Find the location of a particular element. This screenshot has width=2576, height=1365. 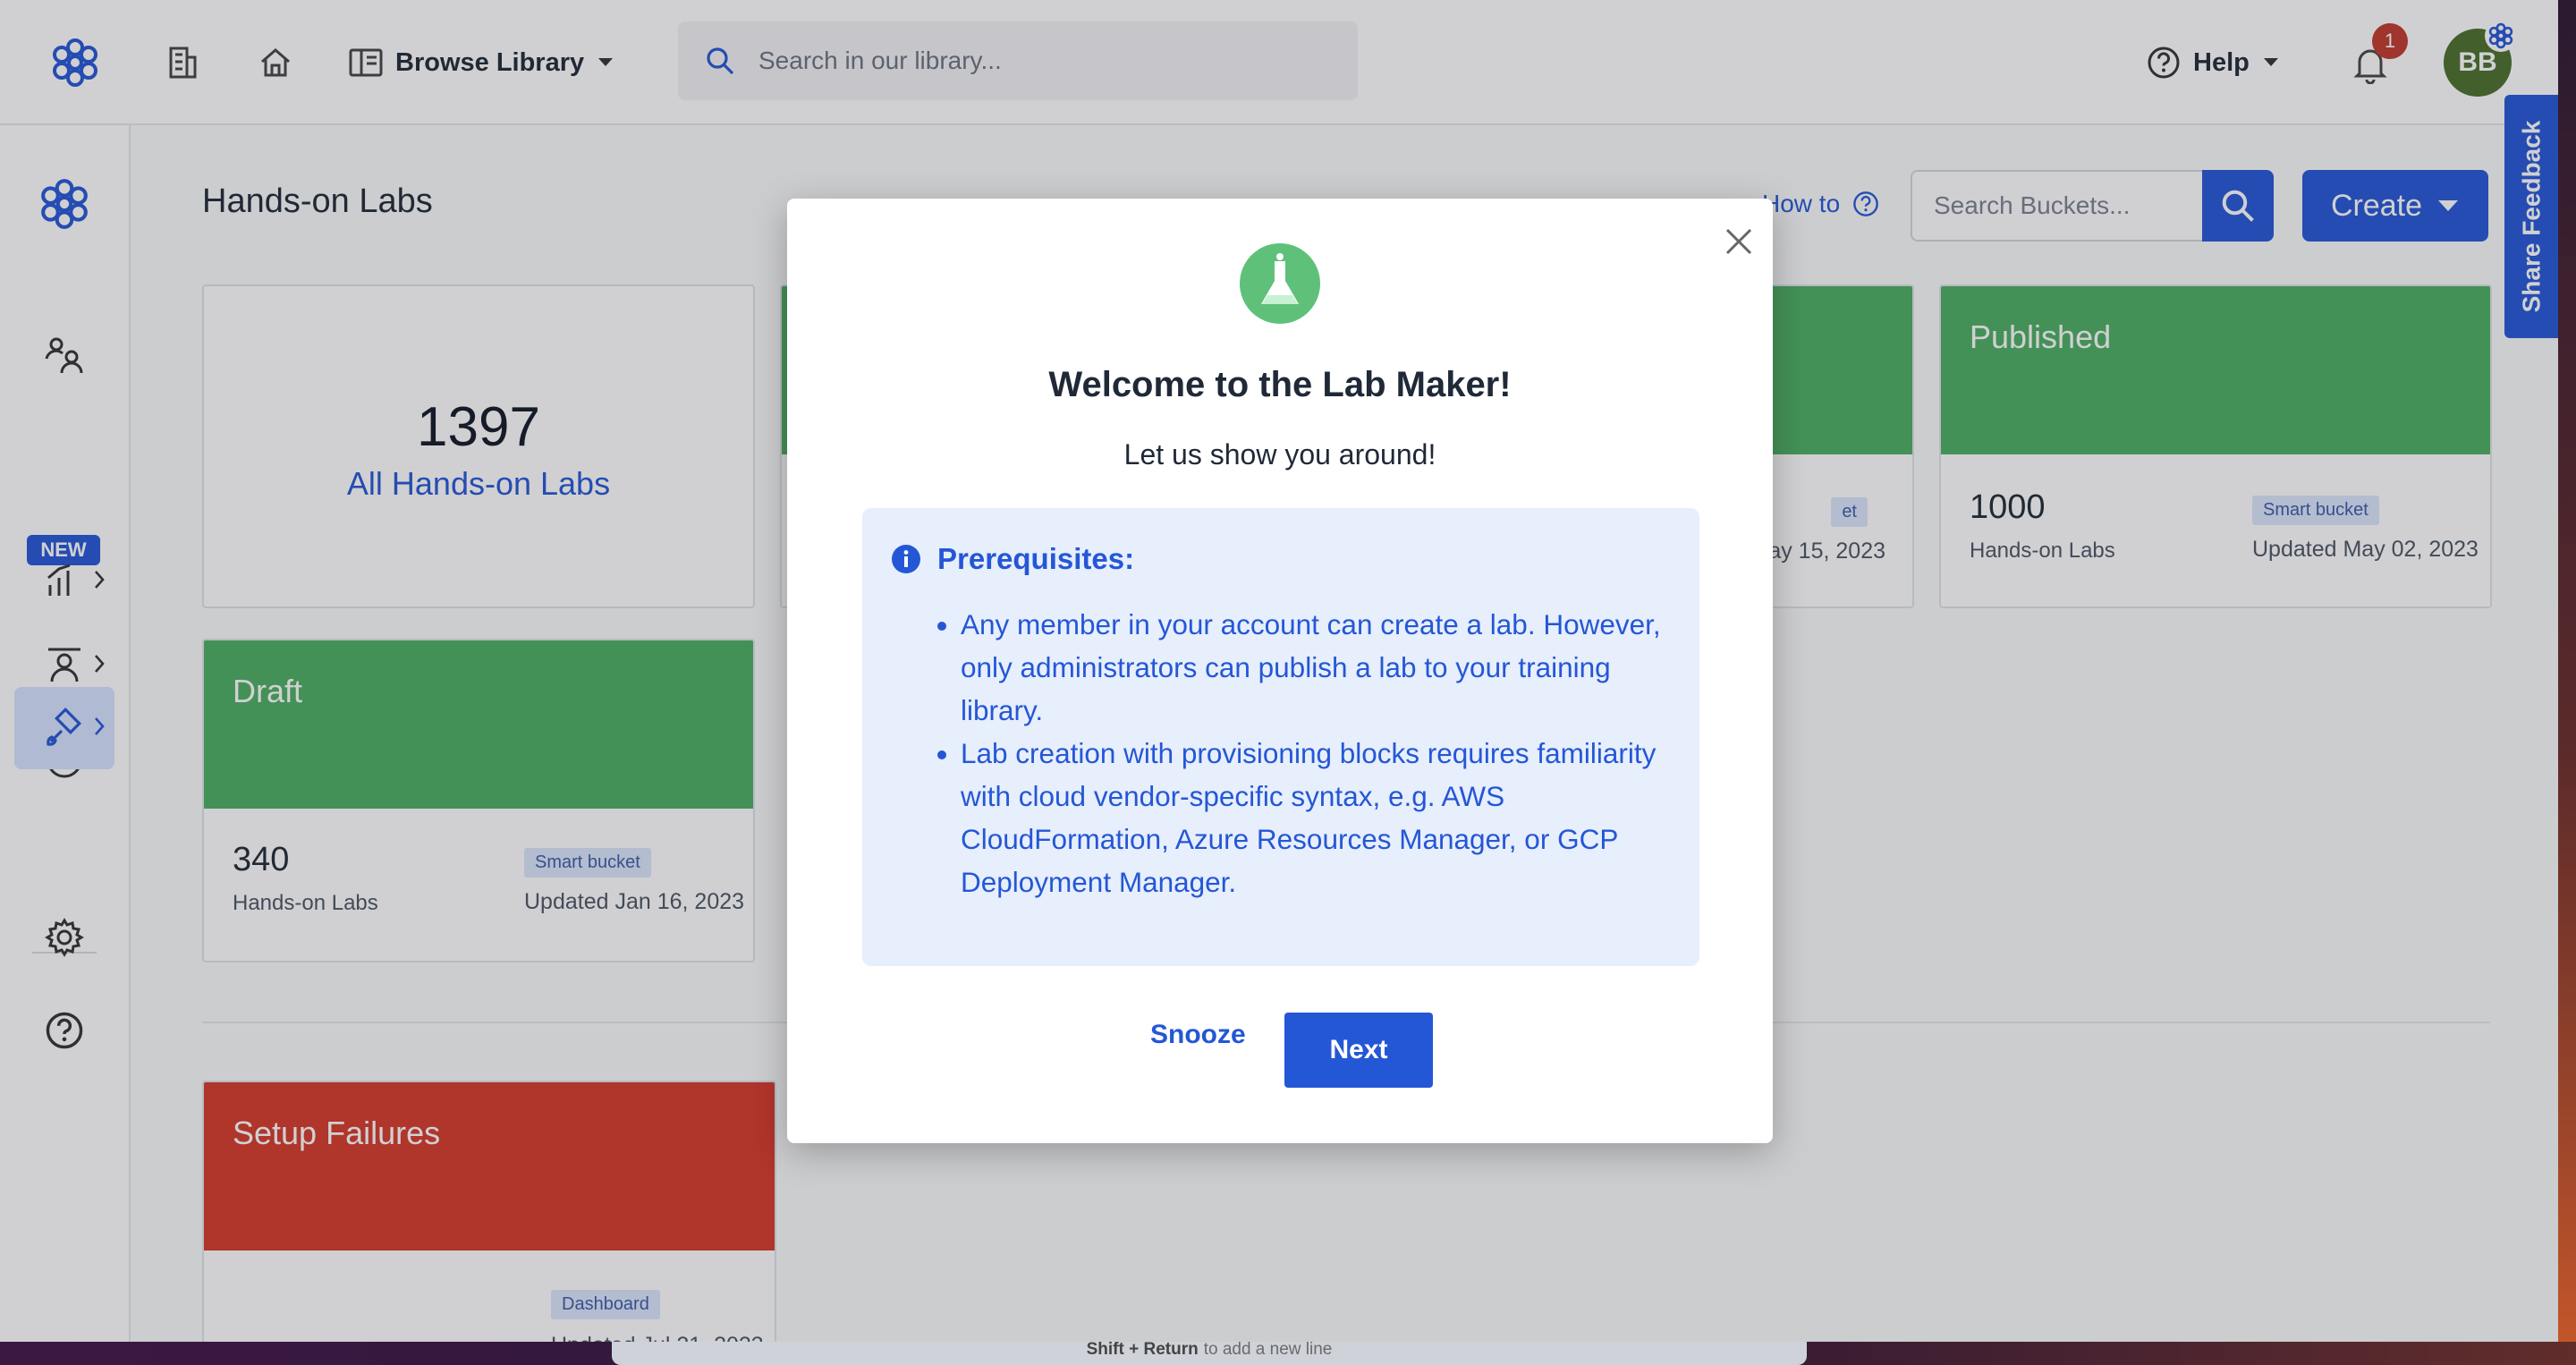

modal-title: Welcome to the Lab Maker! is located at coordinates (1280, 384).